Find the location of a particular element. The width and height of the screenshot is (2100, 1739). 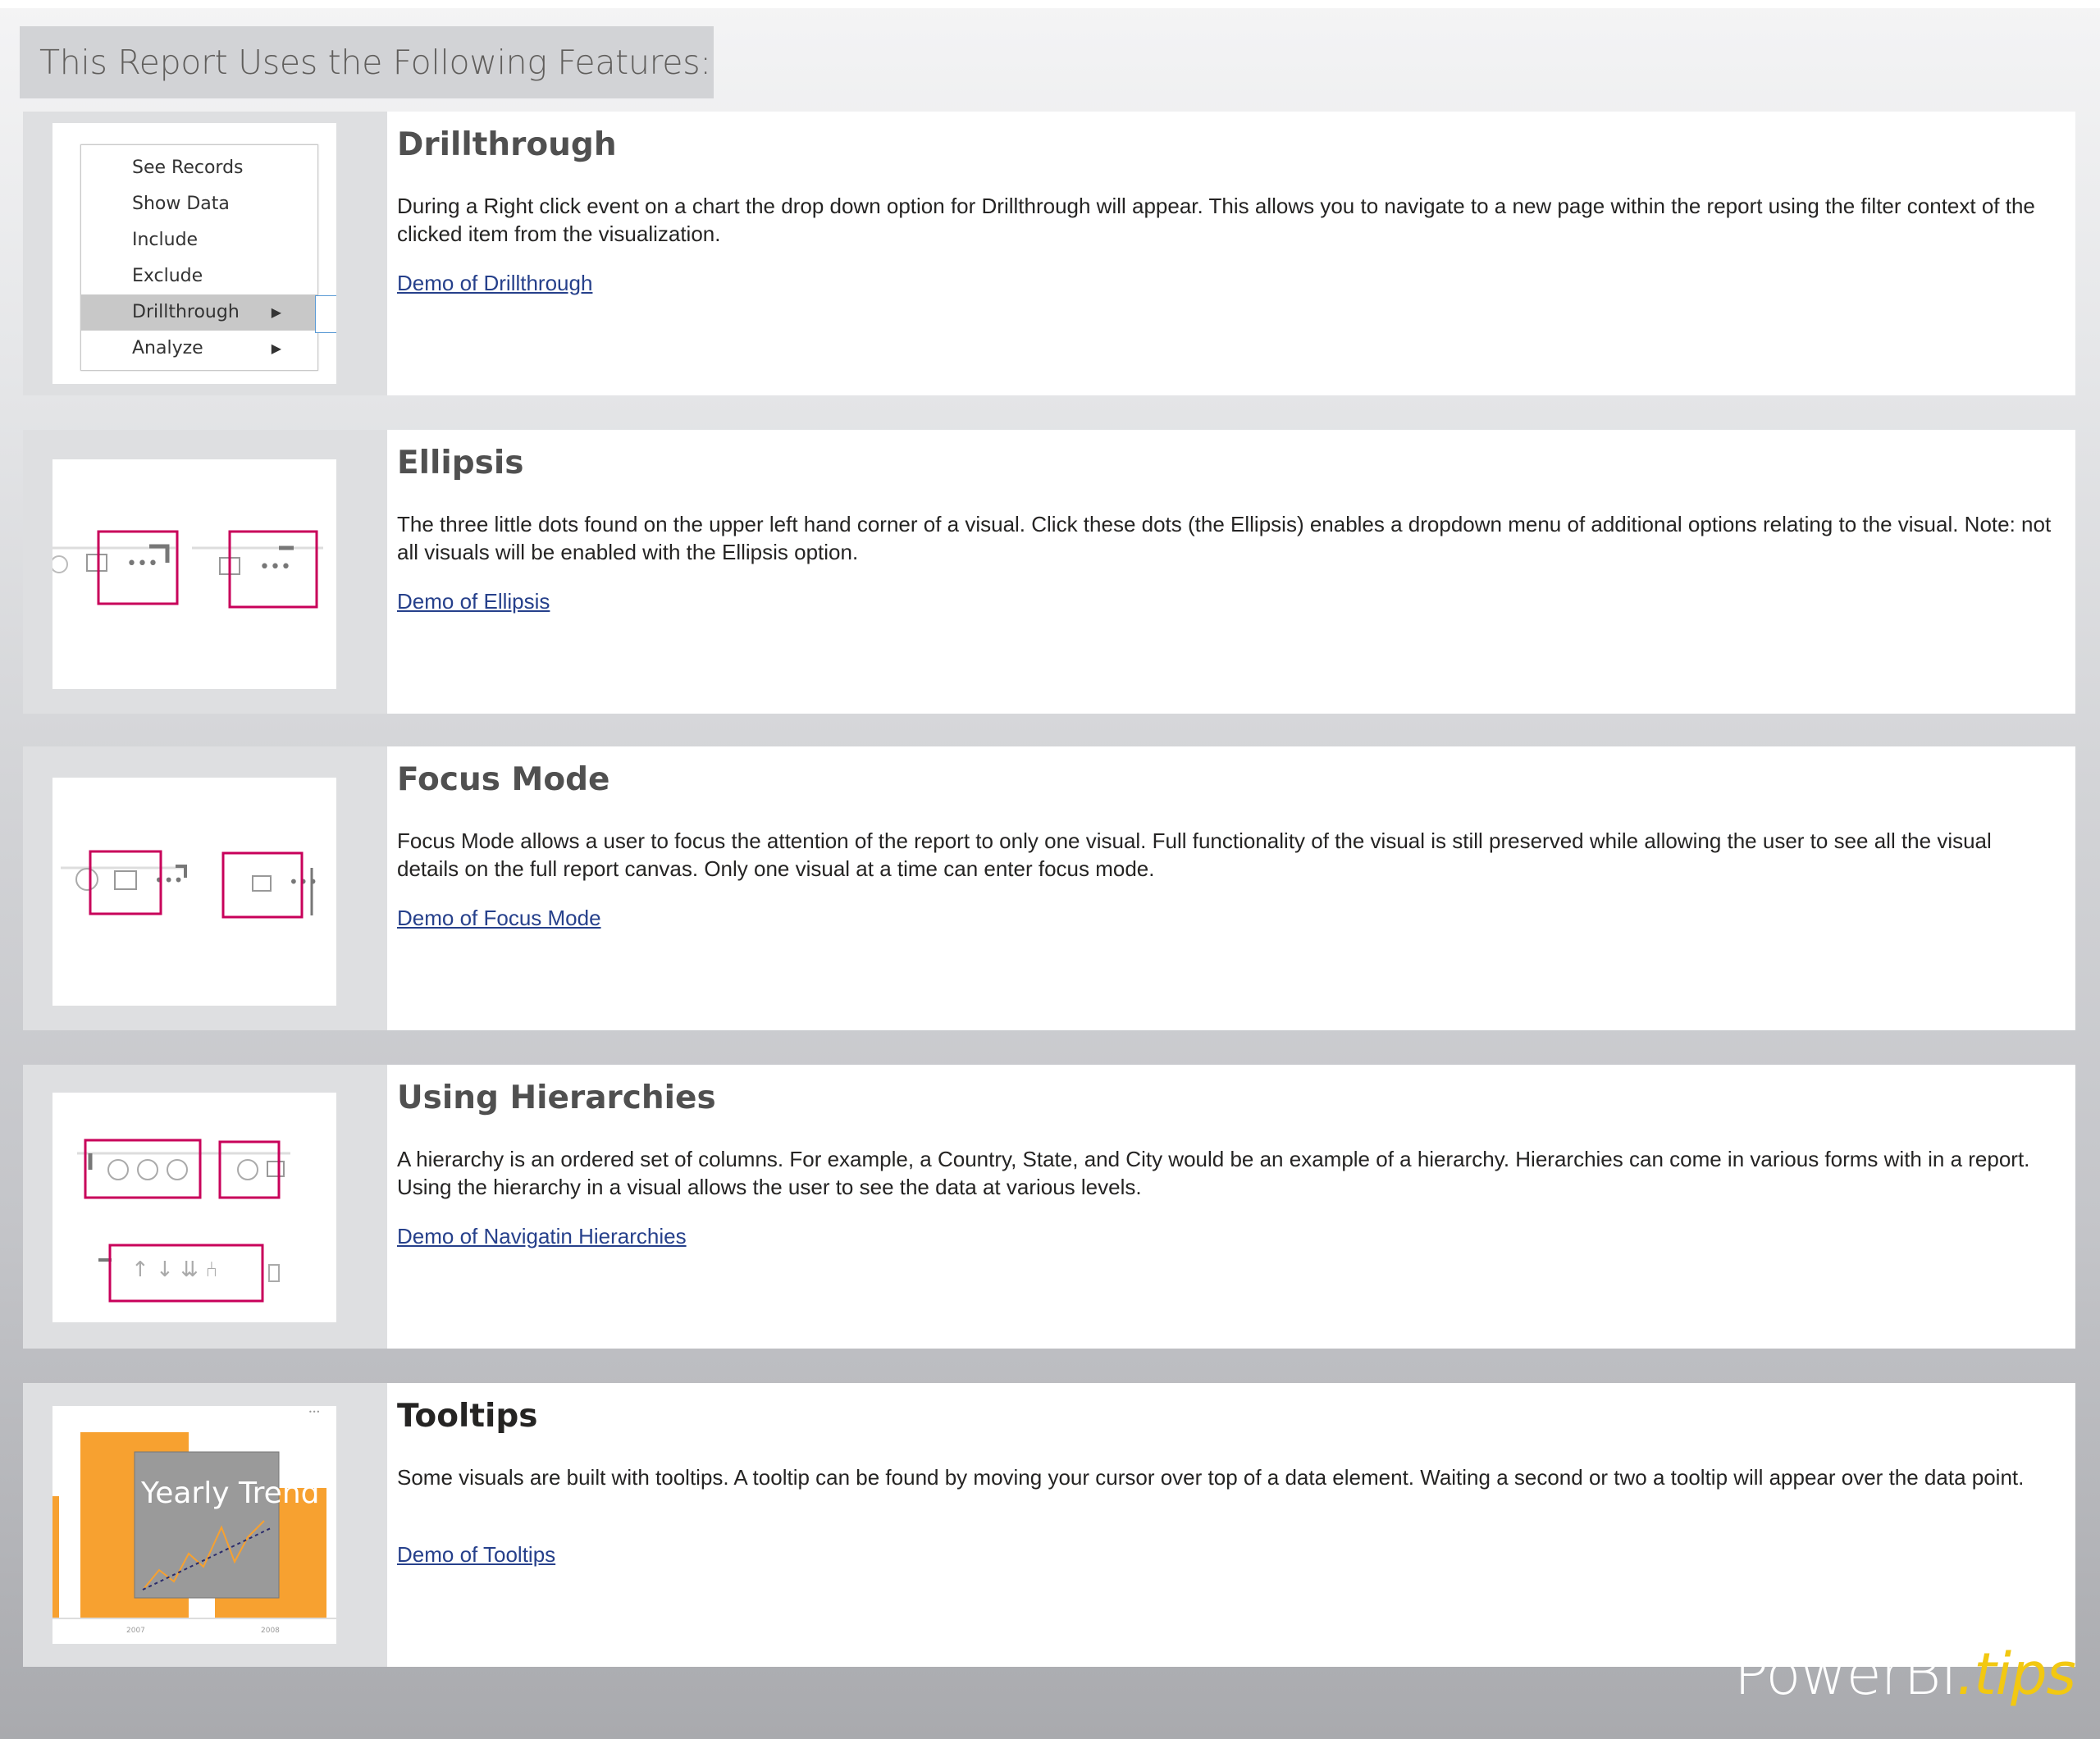

page-title-bar: This Report Uses the Following Features: is located at coordinates (367, 62).